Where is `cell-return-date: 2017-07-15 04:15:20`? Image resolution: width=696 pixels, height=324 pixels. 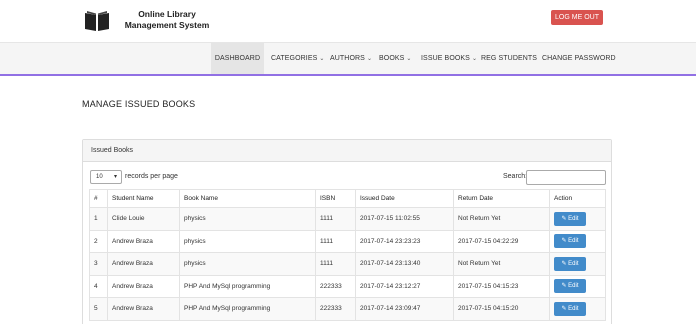
cell-return-date: 2017-07-15 04:15:20 is located at coordinates (501, 309).